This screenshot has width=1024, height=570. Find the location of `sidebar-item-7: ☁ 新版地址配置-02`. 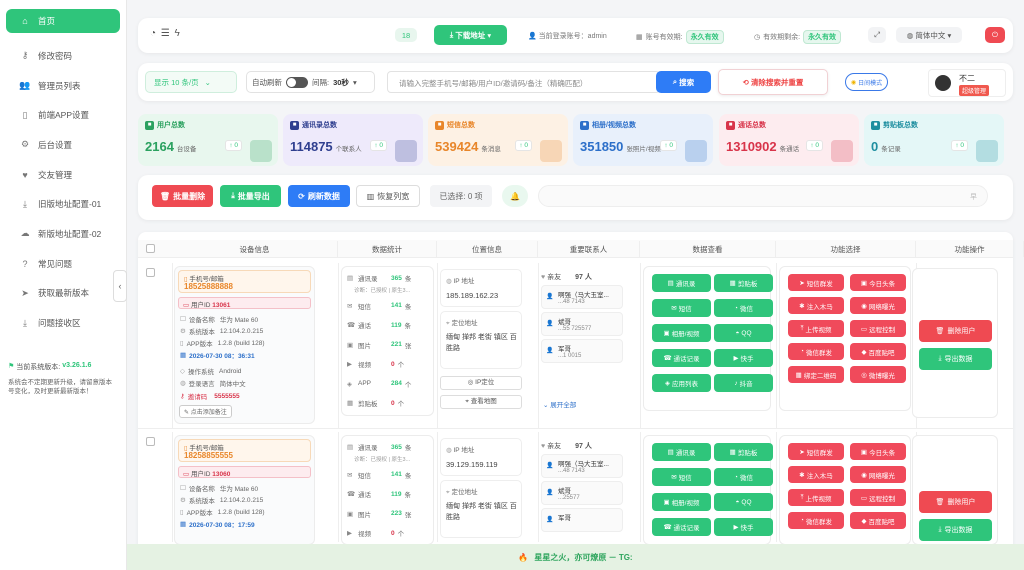

sidebar-item-7: ☁ 新版地址配置-02 is located at coordinates (63, 234).